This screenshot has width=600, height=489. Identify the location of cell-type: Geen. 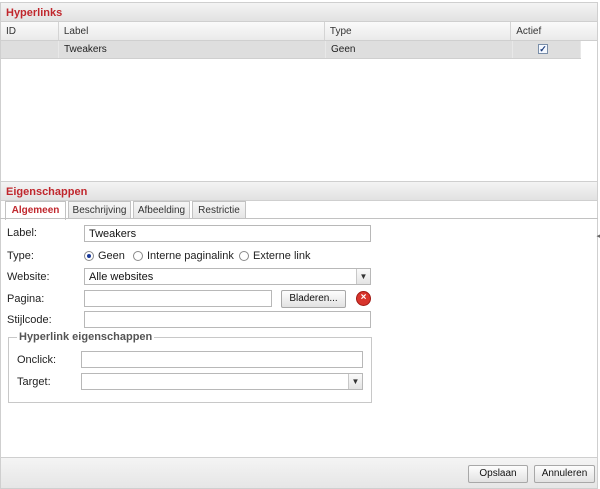
(419, 49).